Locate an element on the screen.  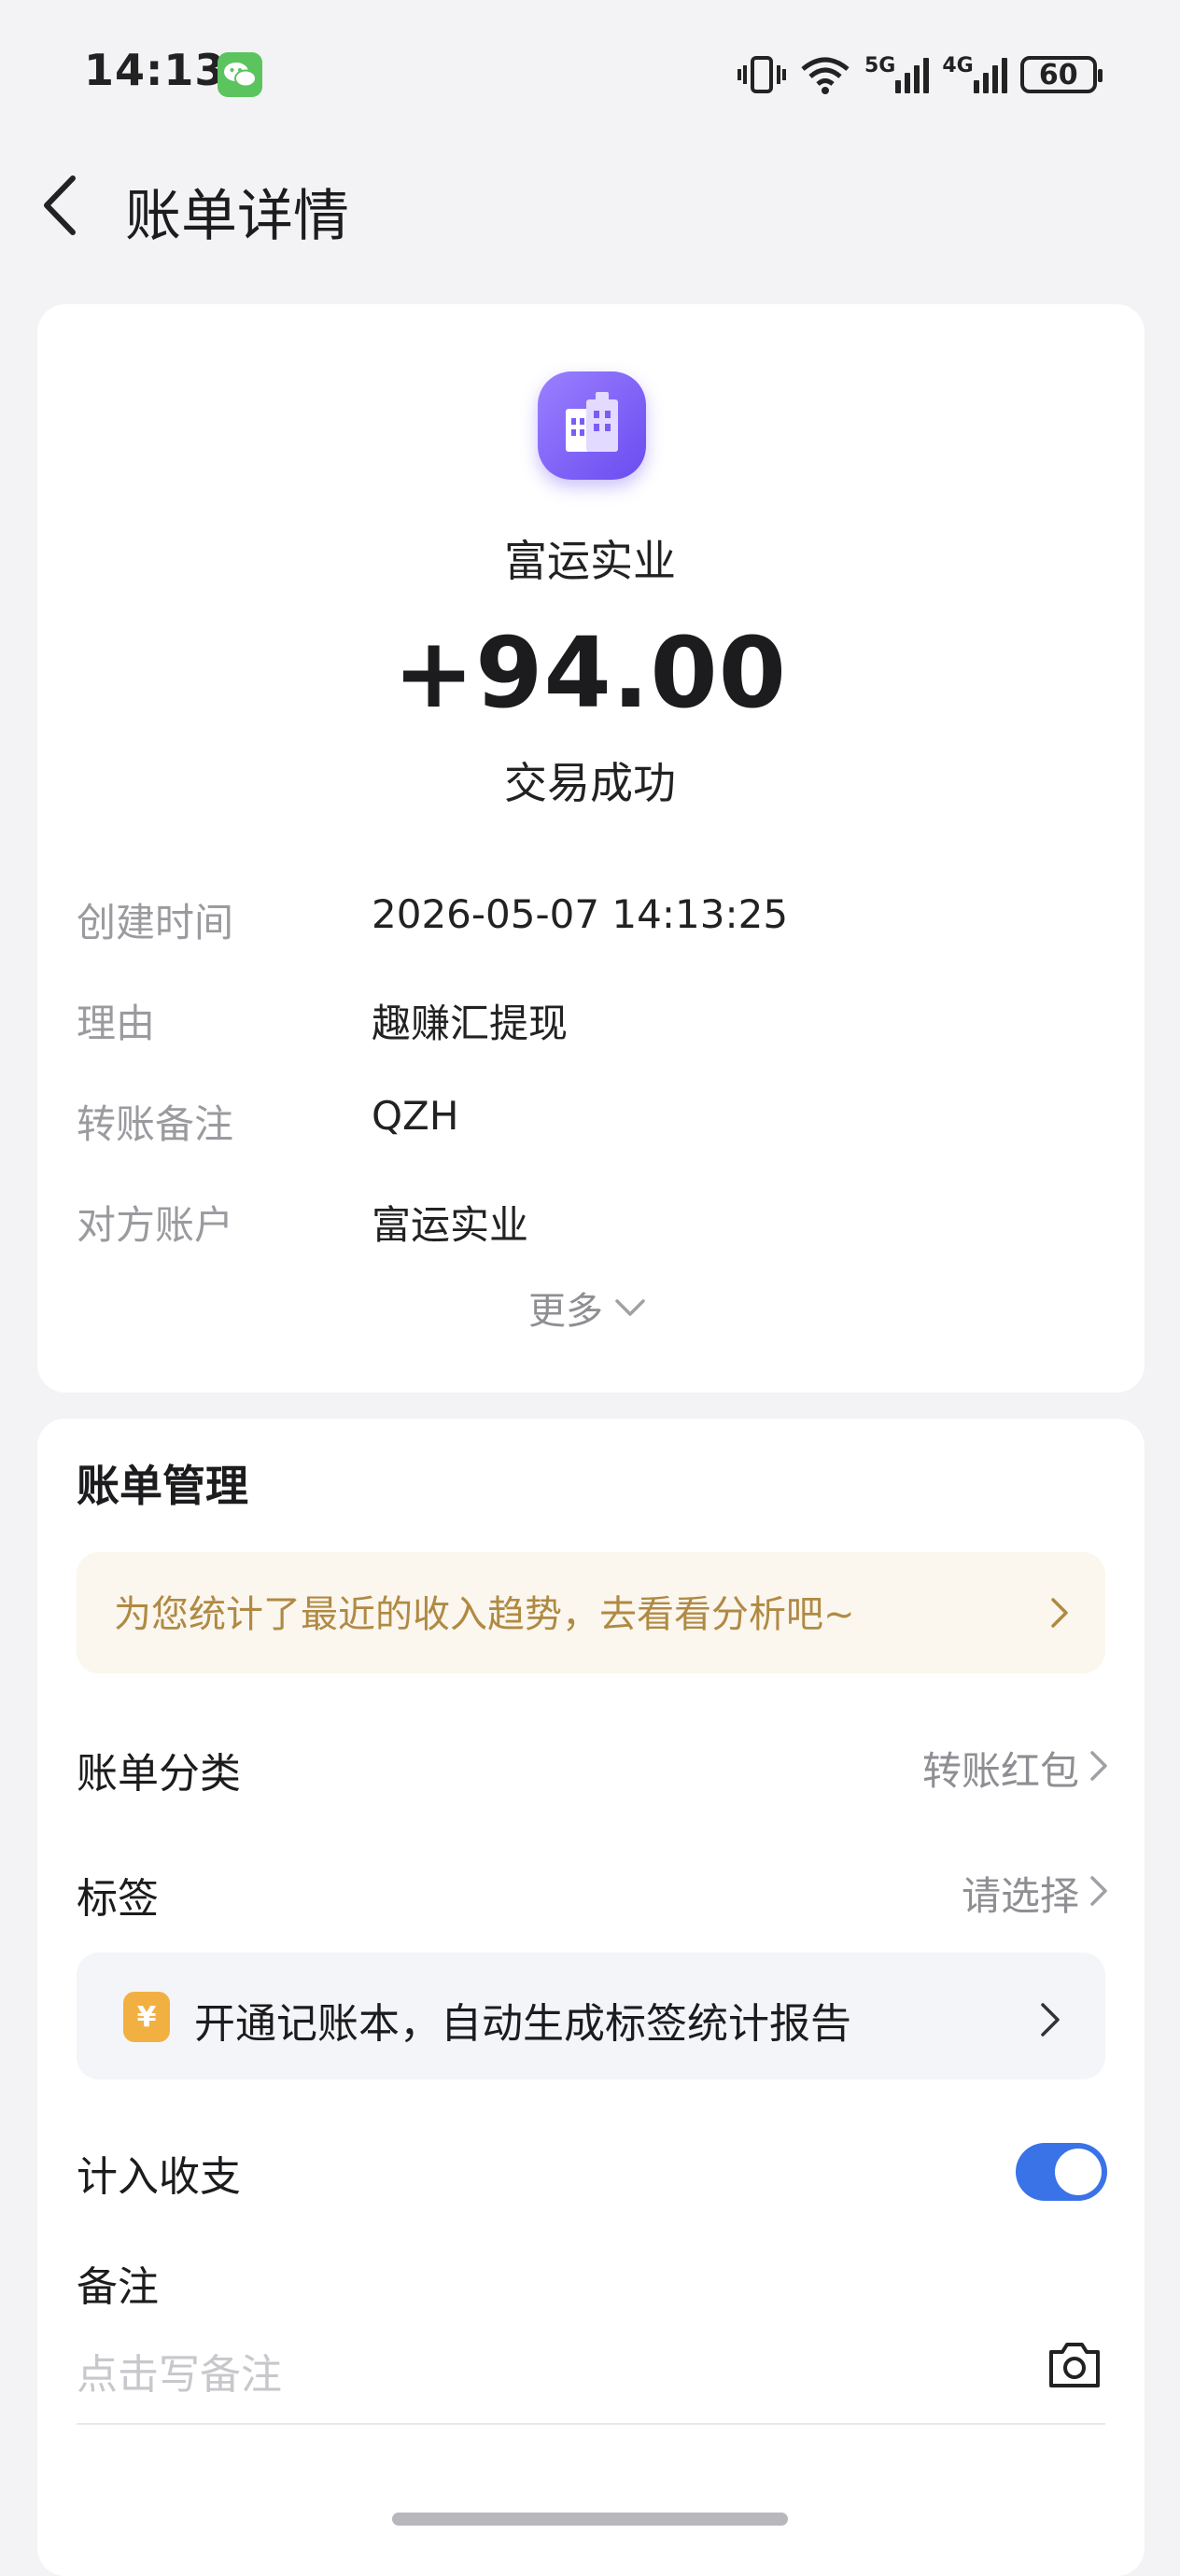
detail-label-counterparty: 对方账户 is located at coordinates (155, 1225).